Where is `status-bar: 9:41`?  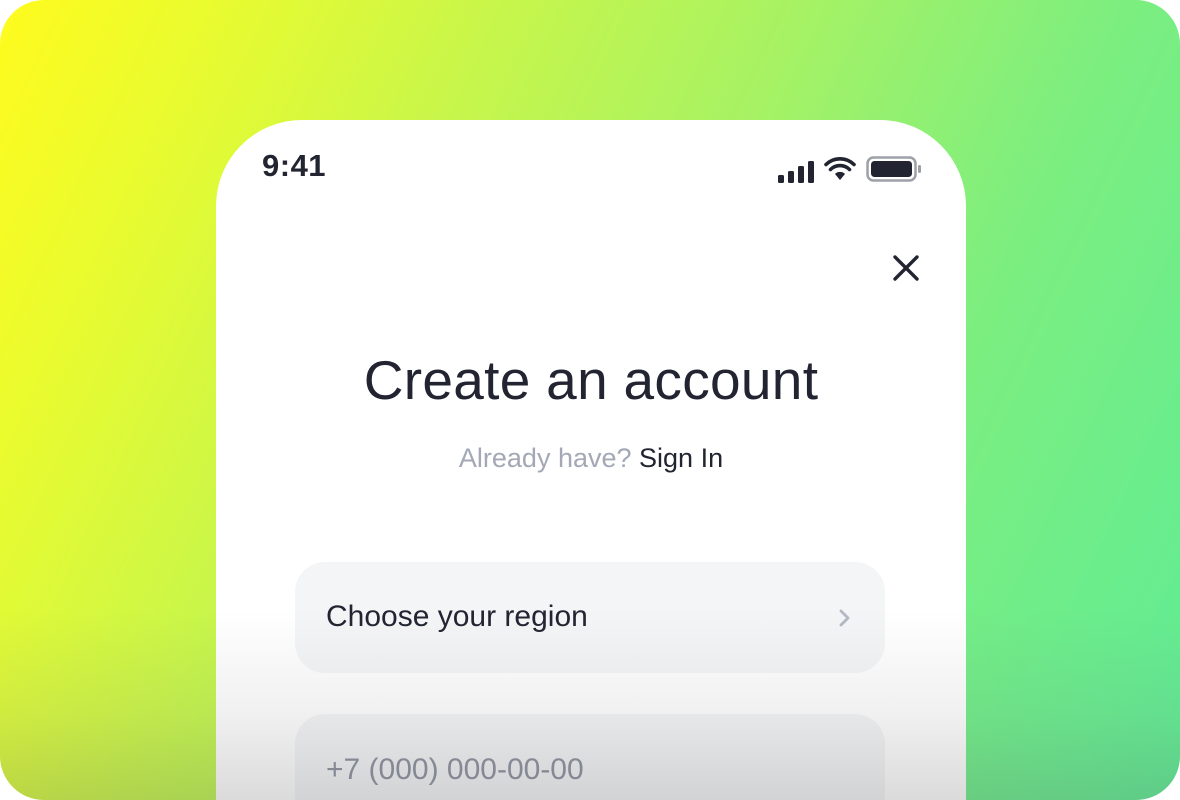 status-bar: 9:41 is located at coordinates (591, 165).